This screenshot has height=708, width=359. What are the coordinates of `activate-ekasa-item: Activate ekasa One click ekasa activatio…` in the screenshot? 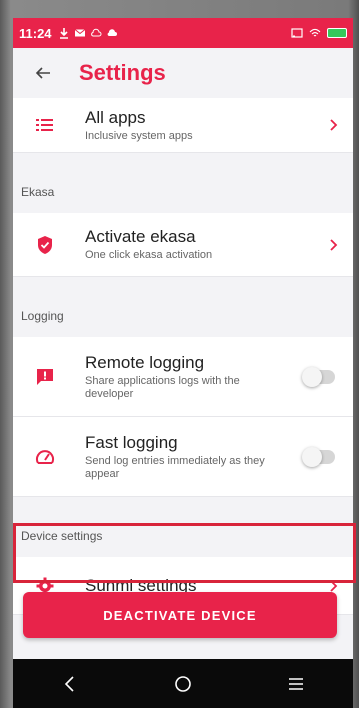 It's located at (183, 245).